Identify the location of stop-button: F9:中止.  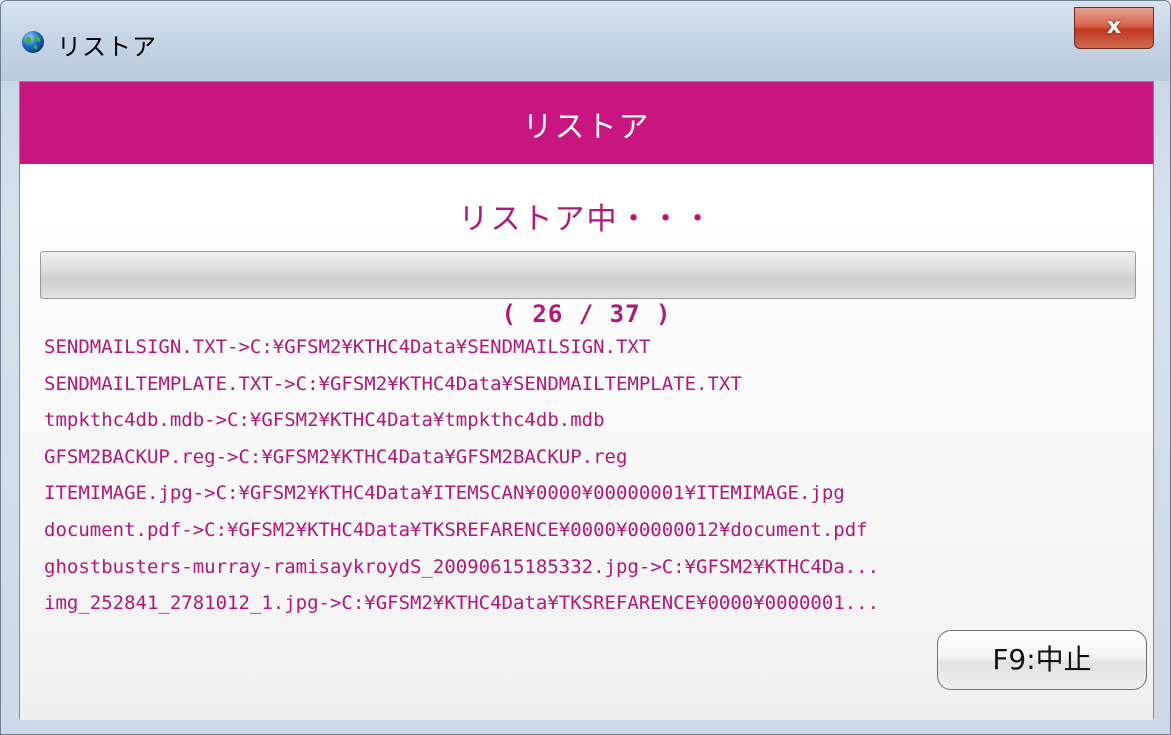
(1042, 660).